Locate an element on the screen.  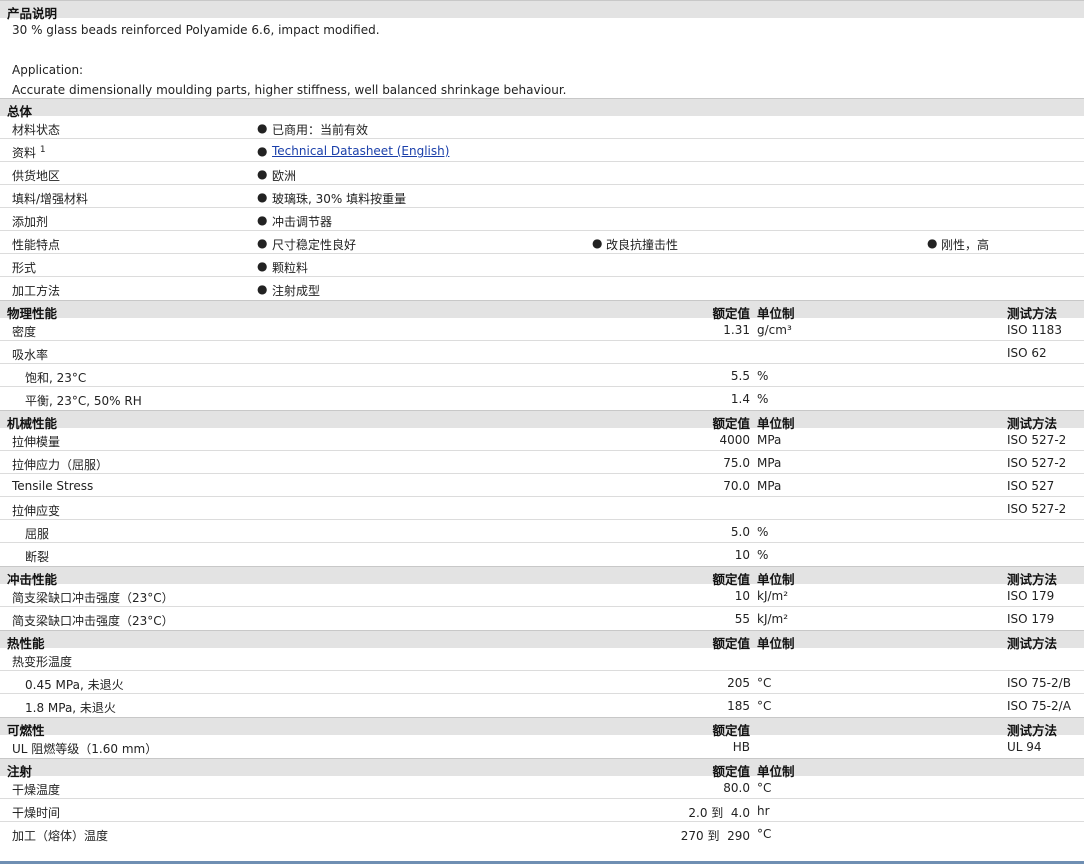
table-row: 添加剂 ● 冲击调节器 is located at coordinates (542, 219).